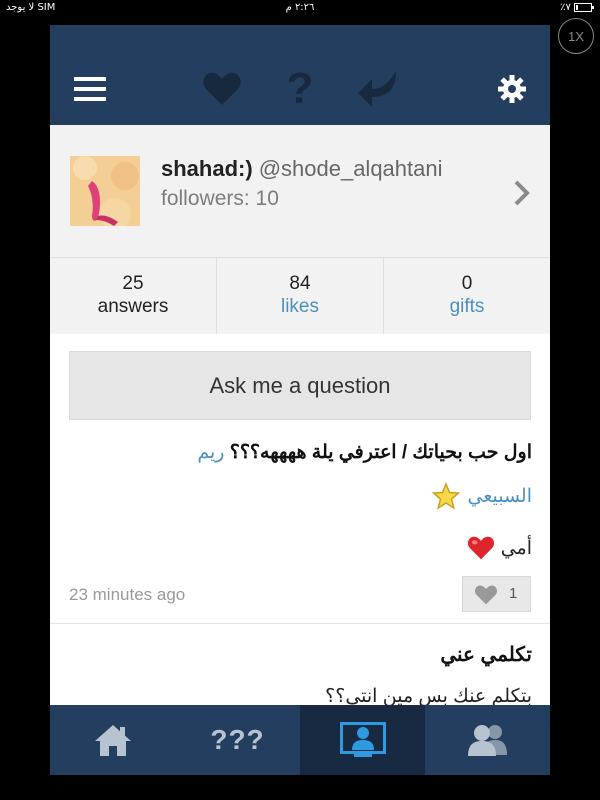 The image size is (600, 800). Describe the element at coordinates (127, 594) in the screenshot. I see `timestamp: 23 minutes ago` at that location.